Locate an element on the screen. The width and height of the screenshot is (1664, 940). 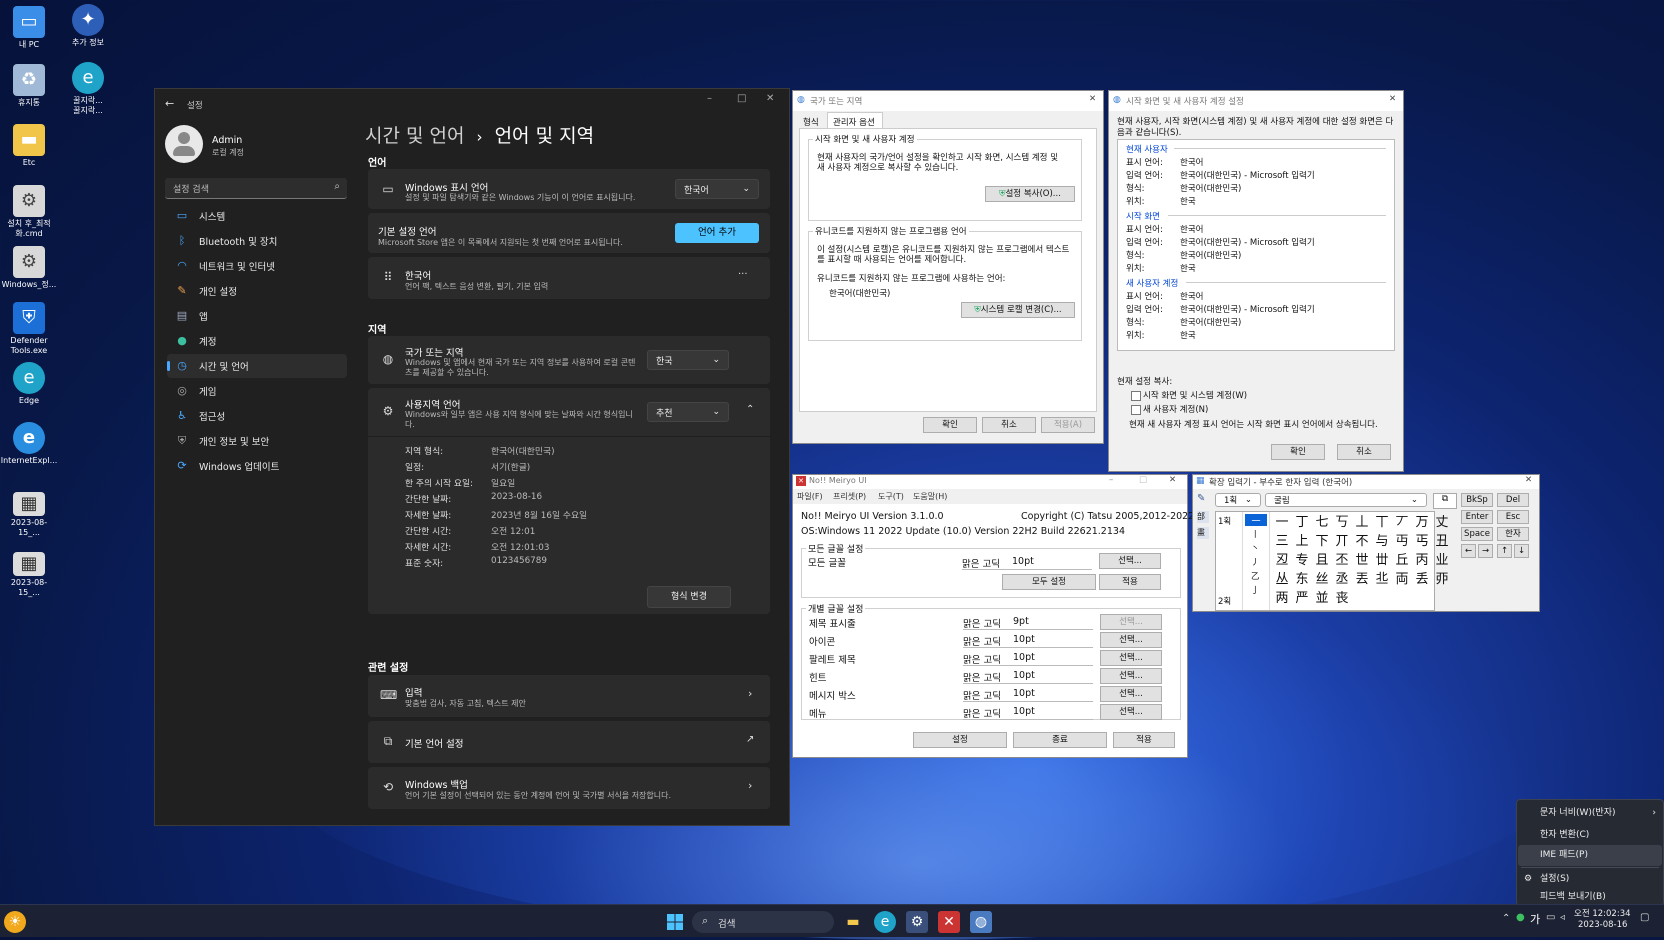
hanja-char: 丗 is located at coordinates (1382, 561).